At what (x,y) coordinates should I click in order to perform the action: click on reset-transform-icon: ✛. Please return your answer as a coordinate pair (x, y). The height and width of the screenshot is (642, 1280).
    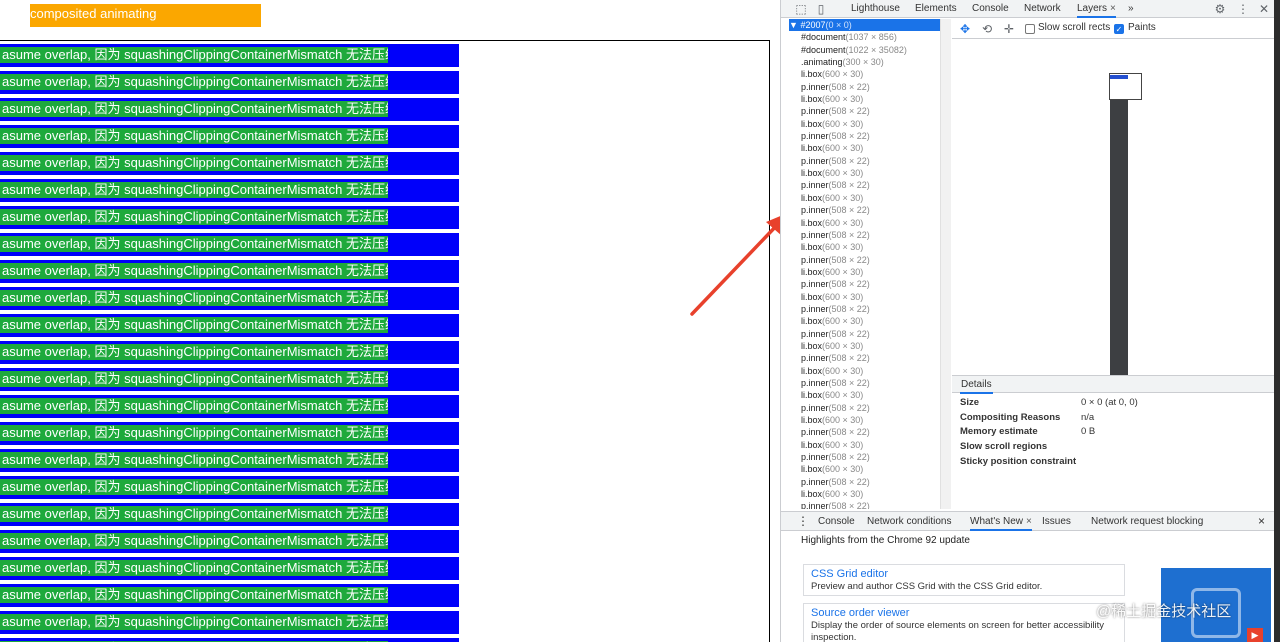
    Looking at the image, I should click on (1009, 29).